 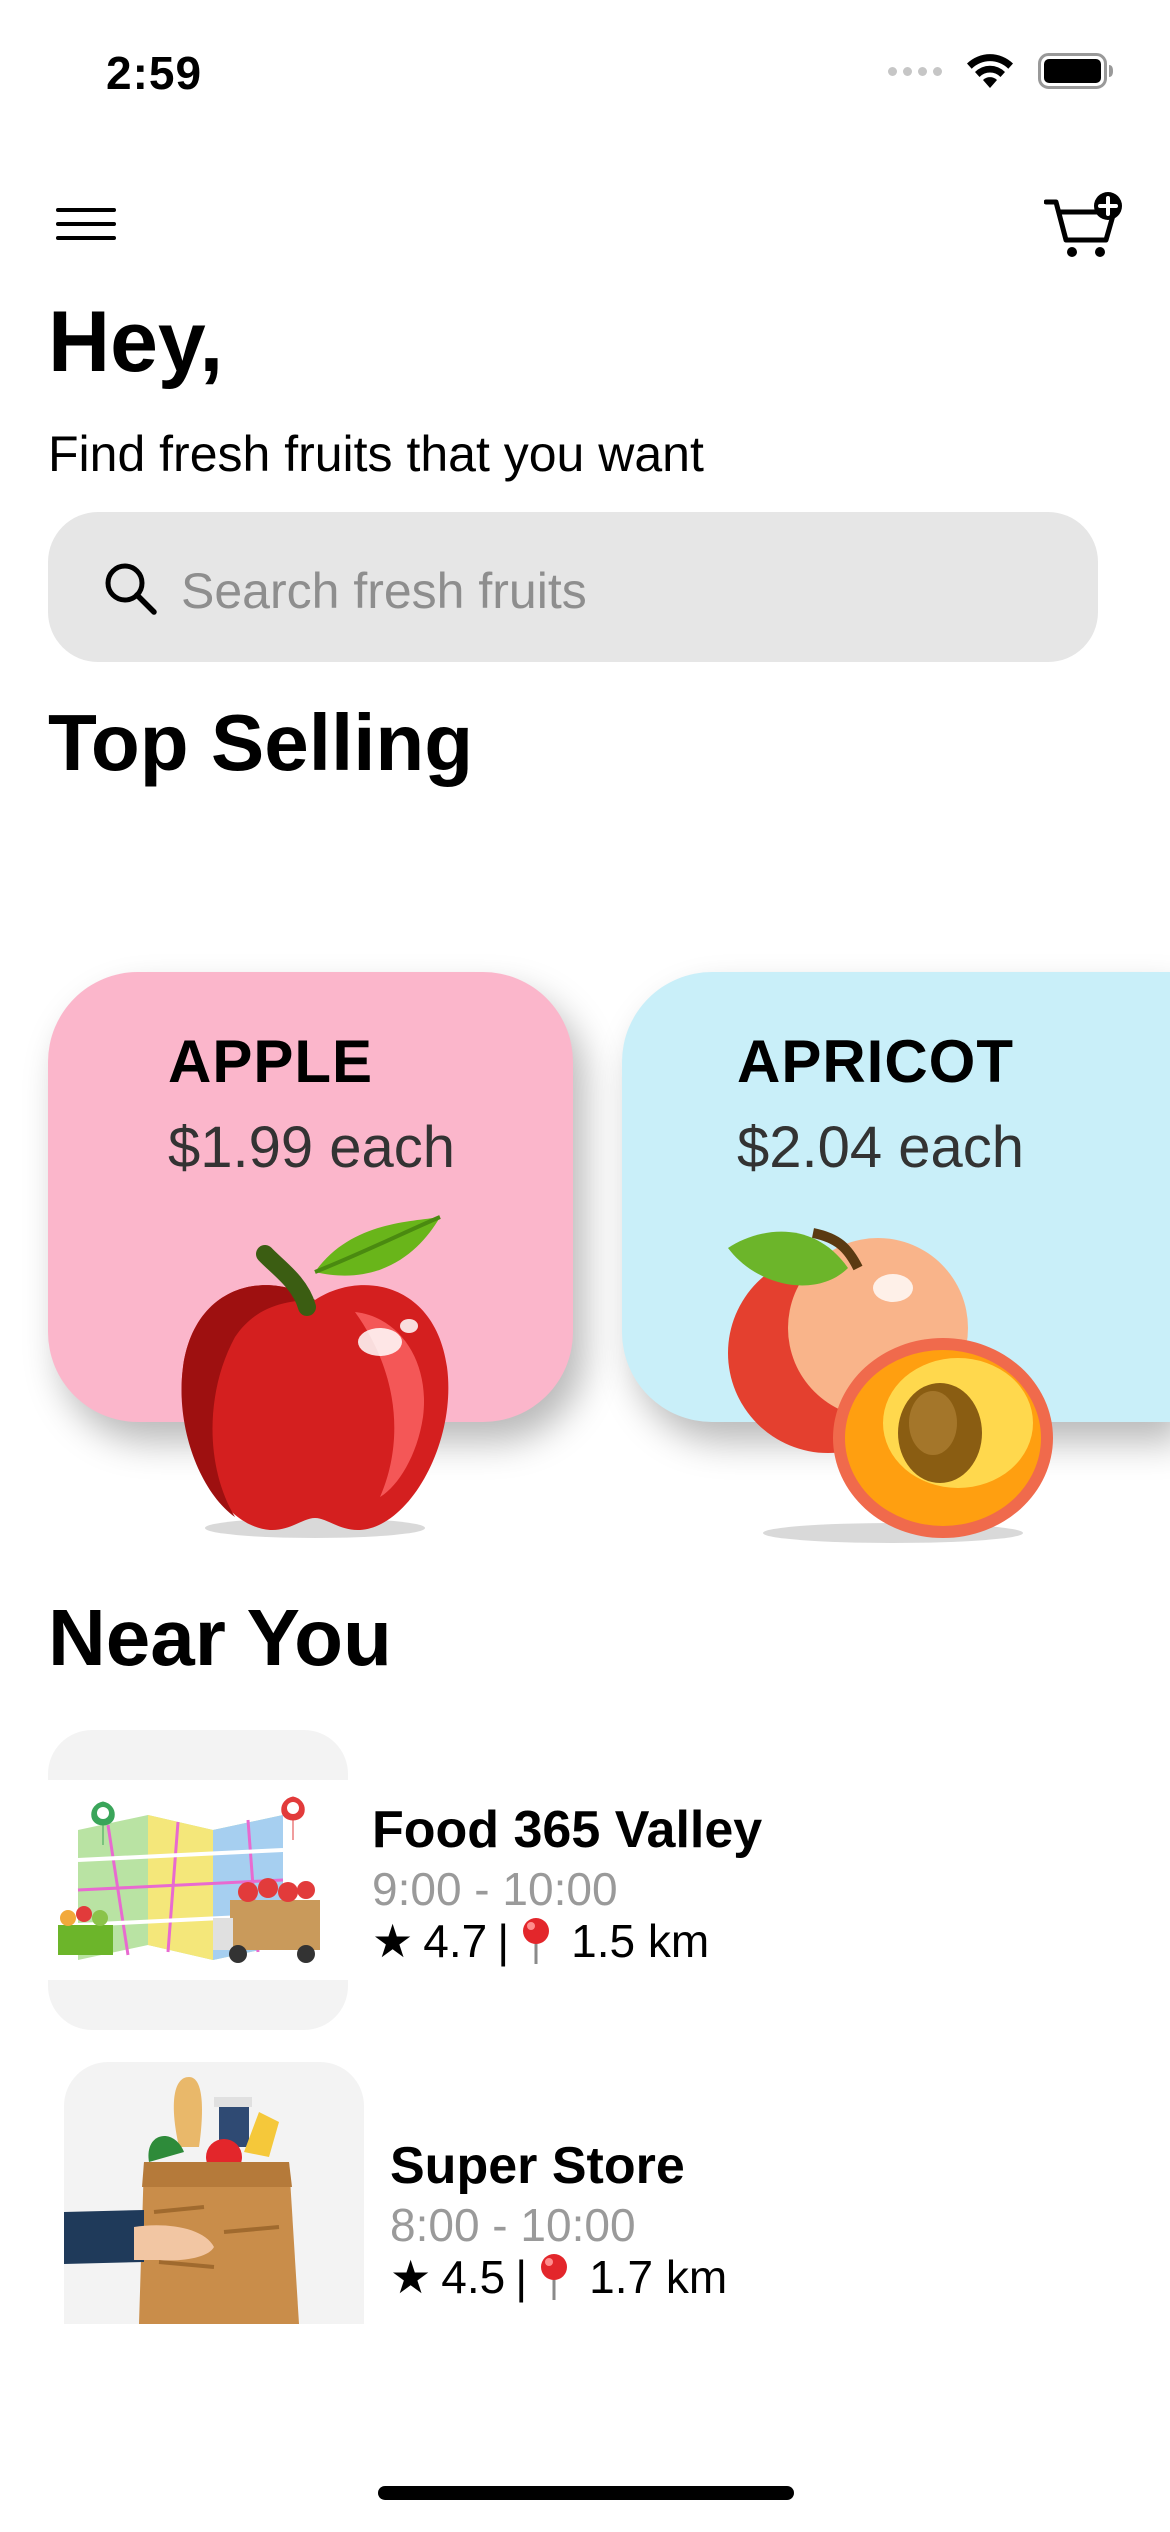 What do you see at coordinates (220, 1637) in the screenshot?
I see `near-you-title: Near You` at bounding box center [220, 1637].